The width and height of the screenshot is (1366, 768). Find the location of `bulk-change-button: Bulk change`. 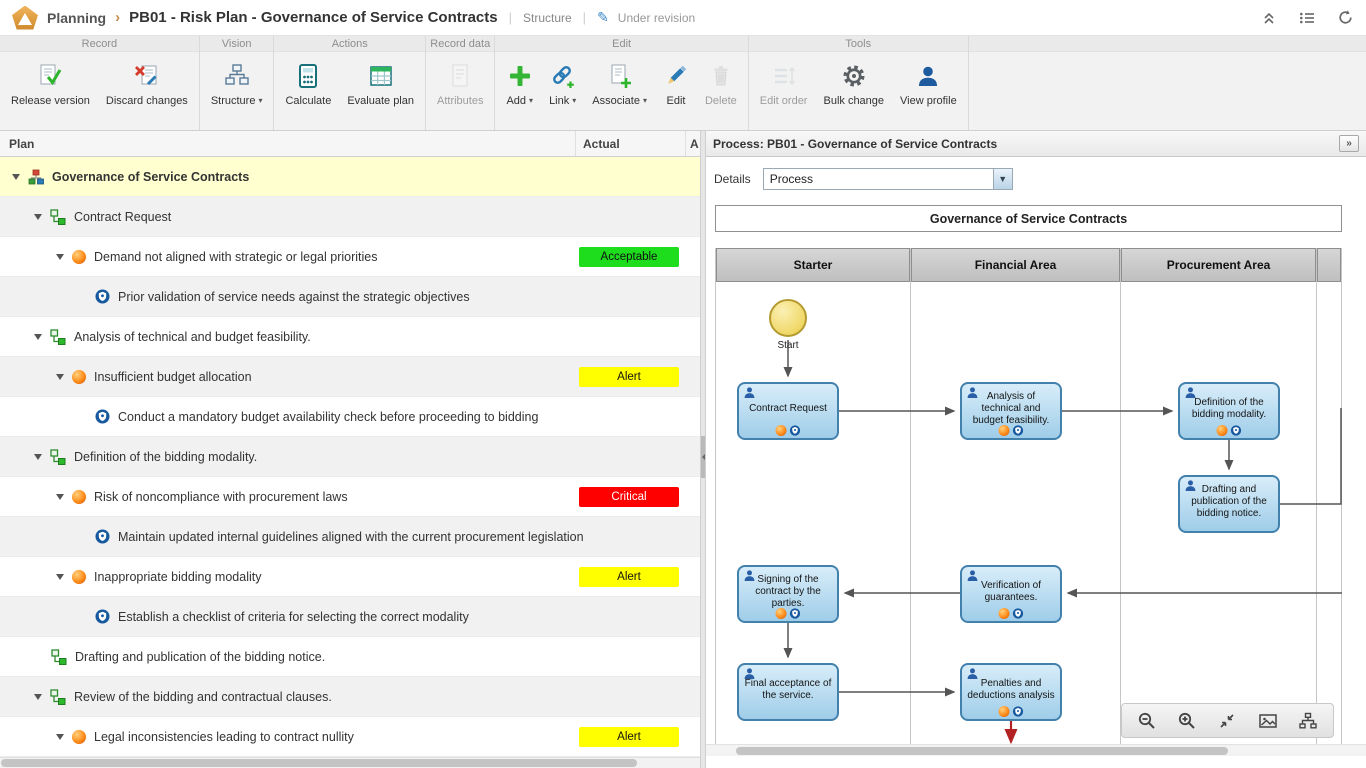

bulk-change-button: Bulk change is located at coordinates (853, 91).